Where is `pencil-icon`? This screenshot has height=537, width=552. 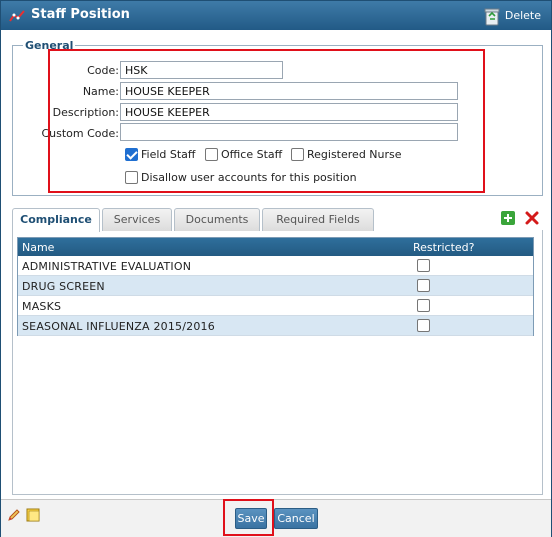
pencil-icon is located at coordinates (14, 515).